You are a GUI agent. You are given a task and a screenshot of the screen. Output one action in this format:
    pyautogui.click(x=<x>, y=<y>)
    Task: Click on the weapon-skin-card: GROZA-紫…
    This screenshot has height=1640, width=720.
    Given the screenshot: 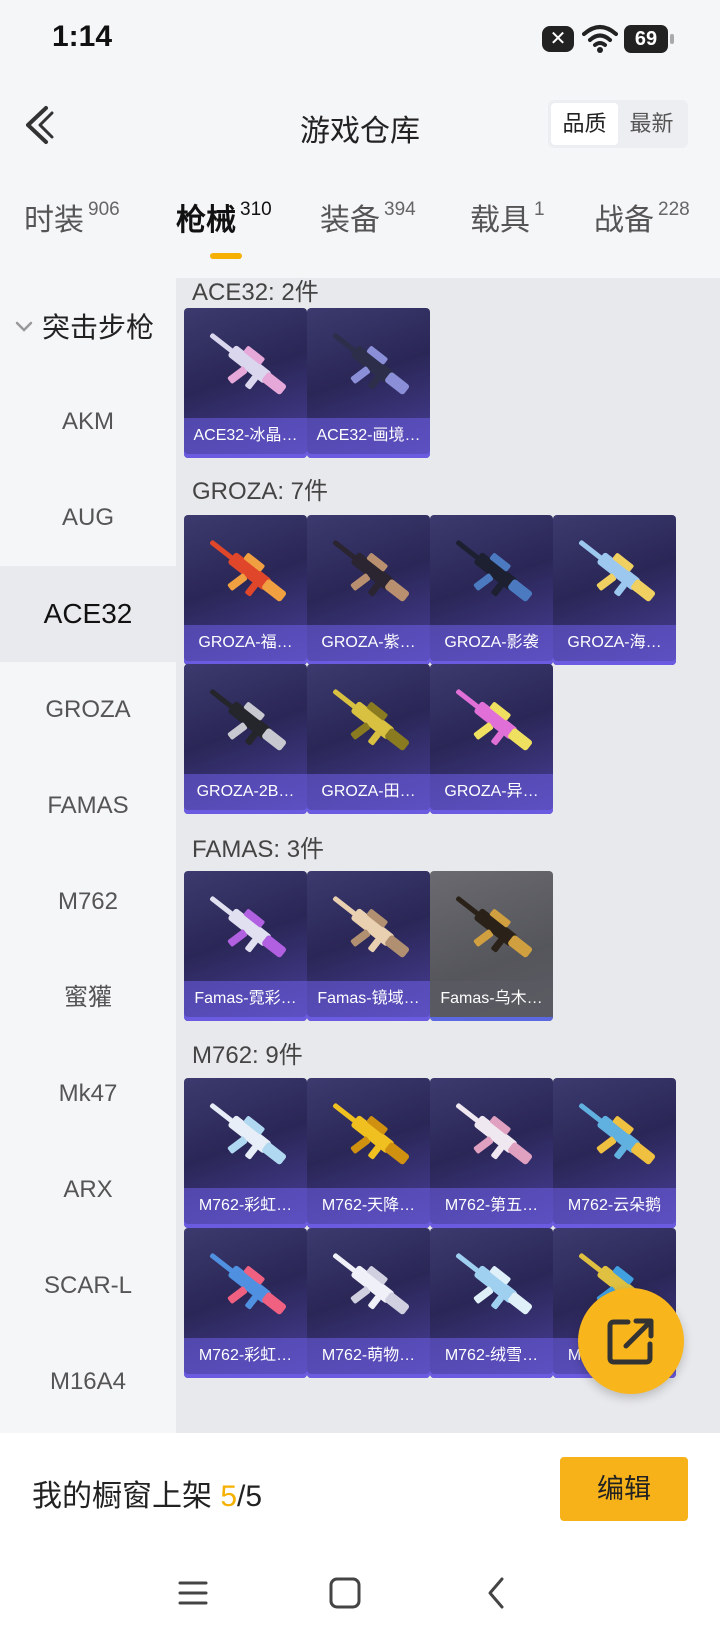 What is the action you would take?
    pyautogui.click(x=368, y=590)
    